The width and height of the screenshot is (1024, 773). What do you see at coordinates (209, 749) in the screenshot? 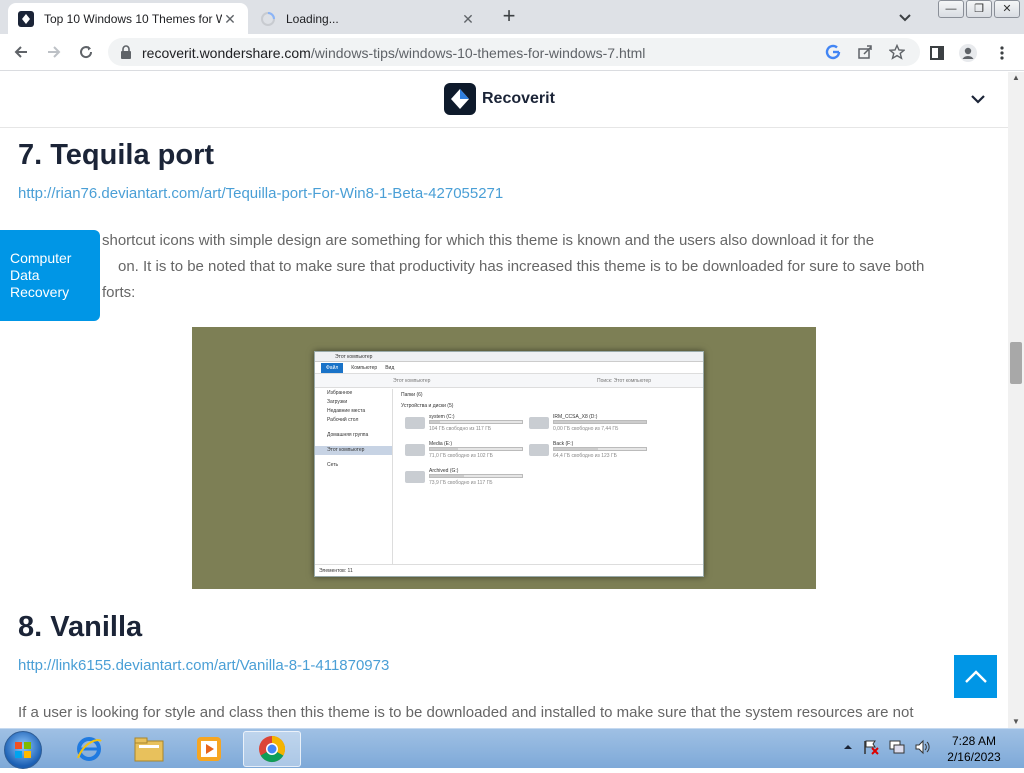
I see `media-player-taskbar-button` at bounding box center [209, 749].